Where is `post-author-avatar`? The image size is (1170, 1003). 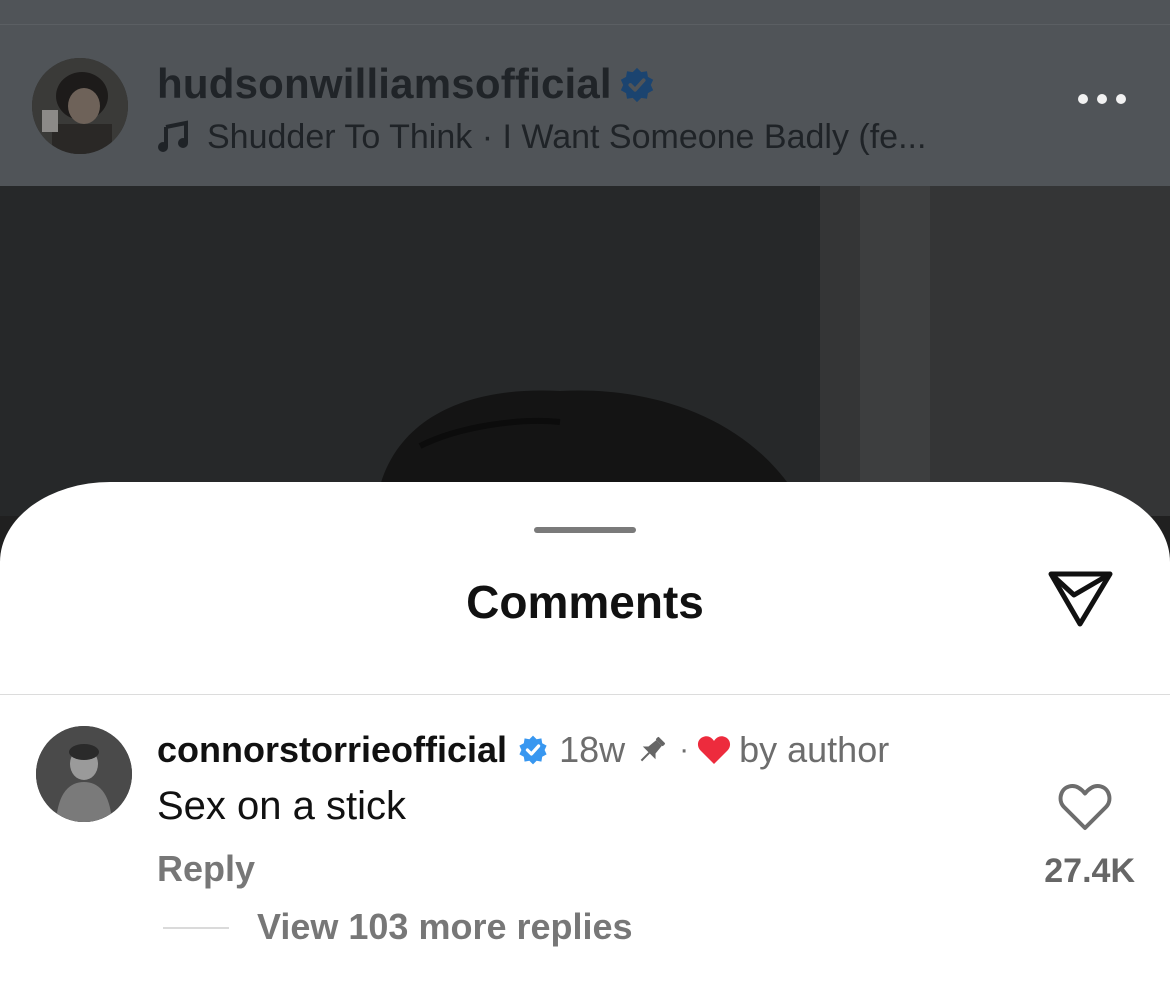
post-author-avatar is located at coordinates (80, 106).